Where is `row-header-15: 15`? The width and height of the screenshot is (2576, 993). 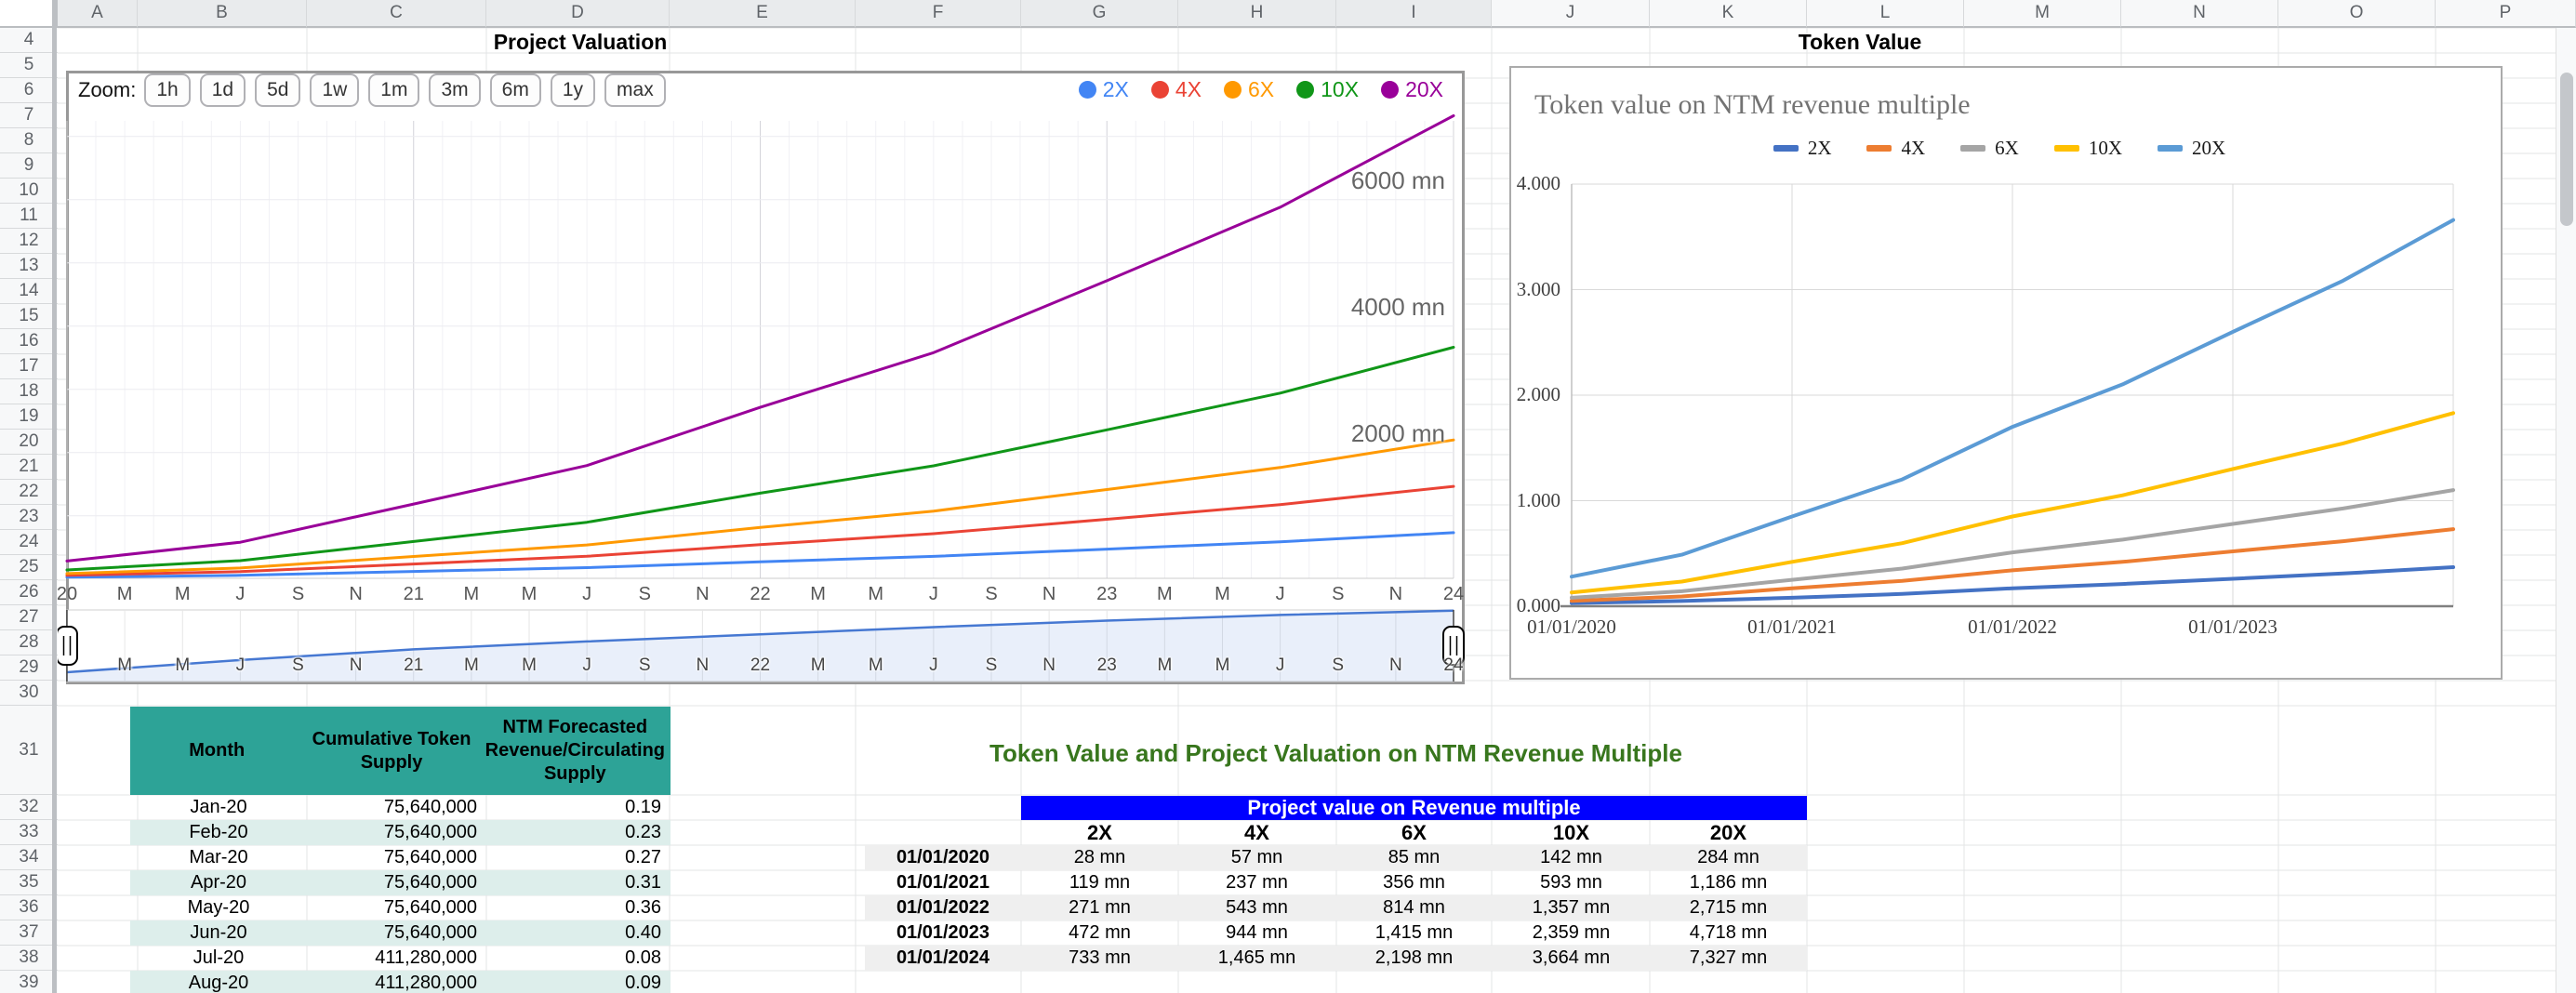 row-header-15: 15 is located at coordinates (29, 316).